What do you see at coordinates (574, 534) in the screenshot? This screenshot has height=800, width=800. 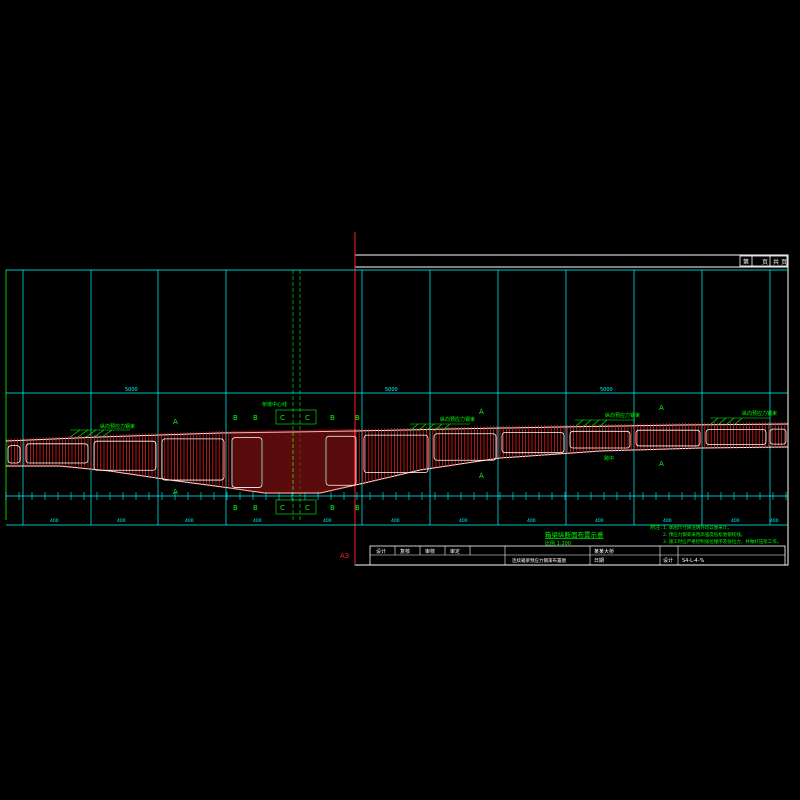 I see `figure-title: 箱梁纵断面布置示意` at bounding box center [574, 534].